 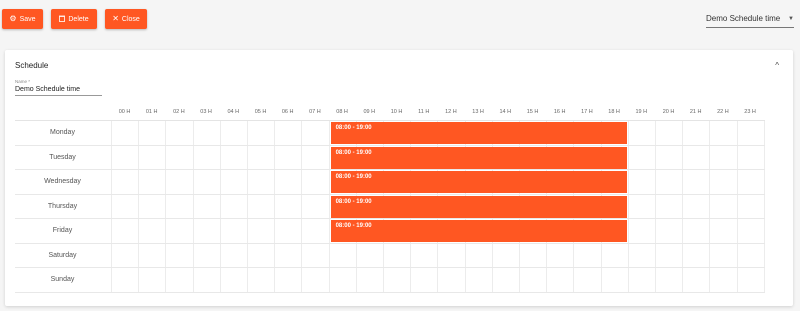 What do you see at coordinates (695, 112) in the screenshot?
I see `hour-label: 21 H` at bounding box center [695, 112].